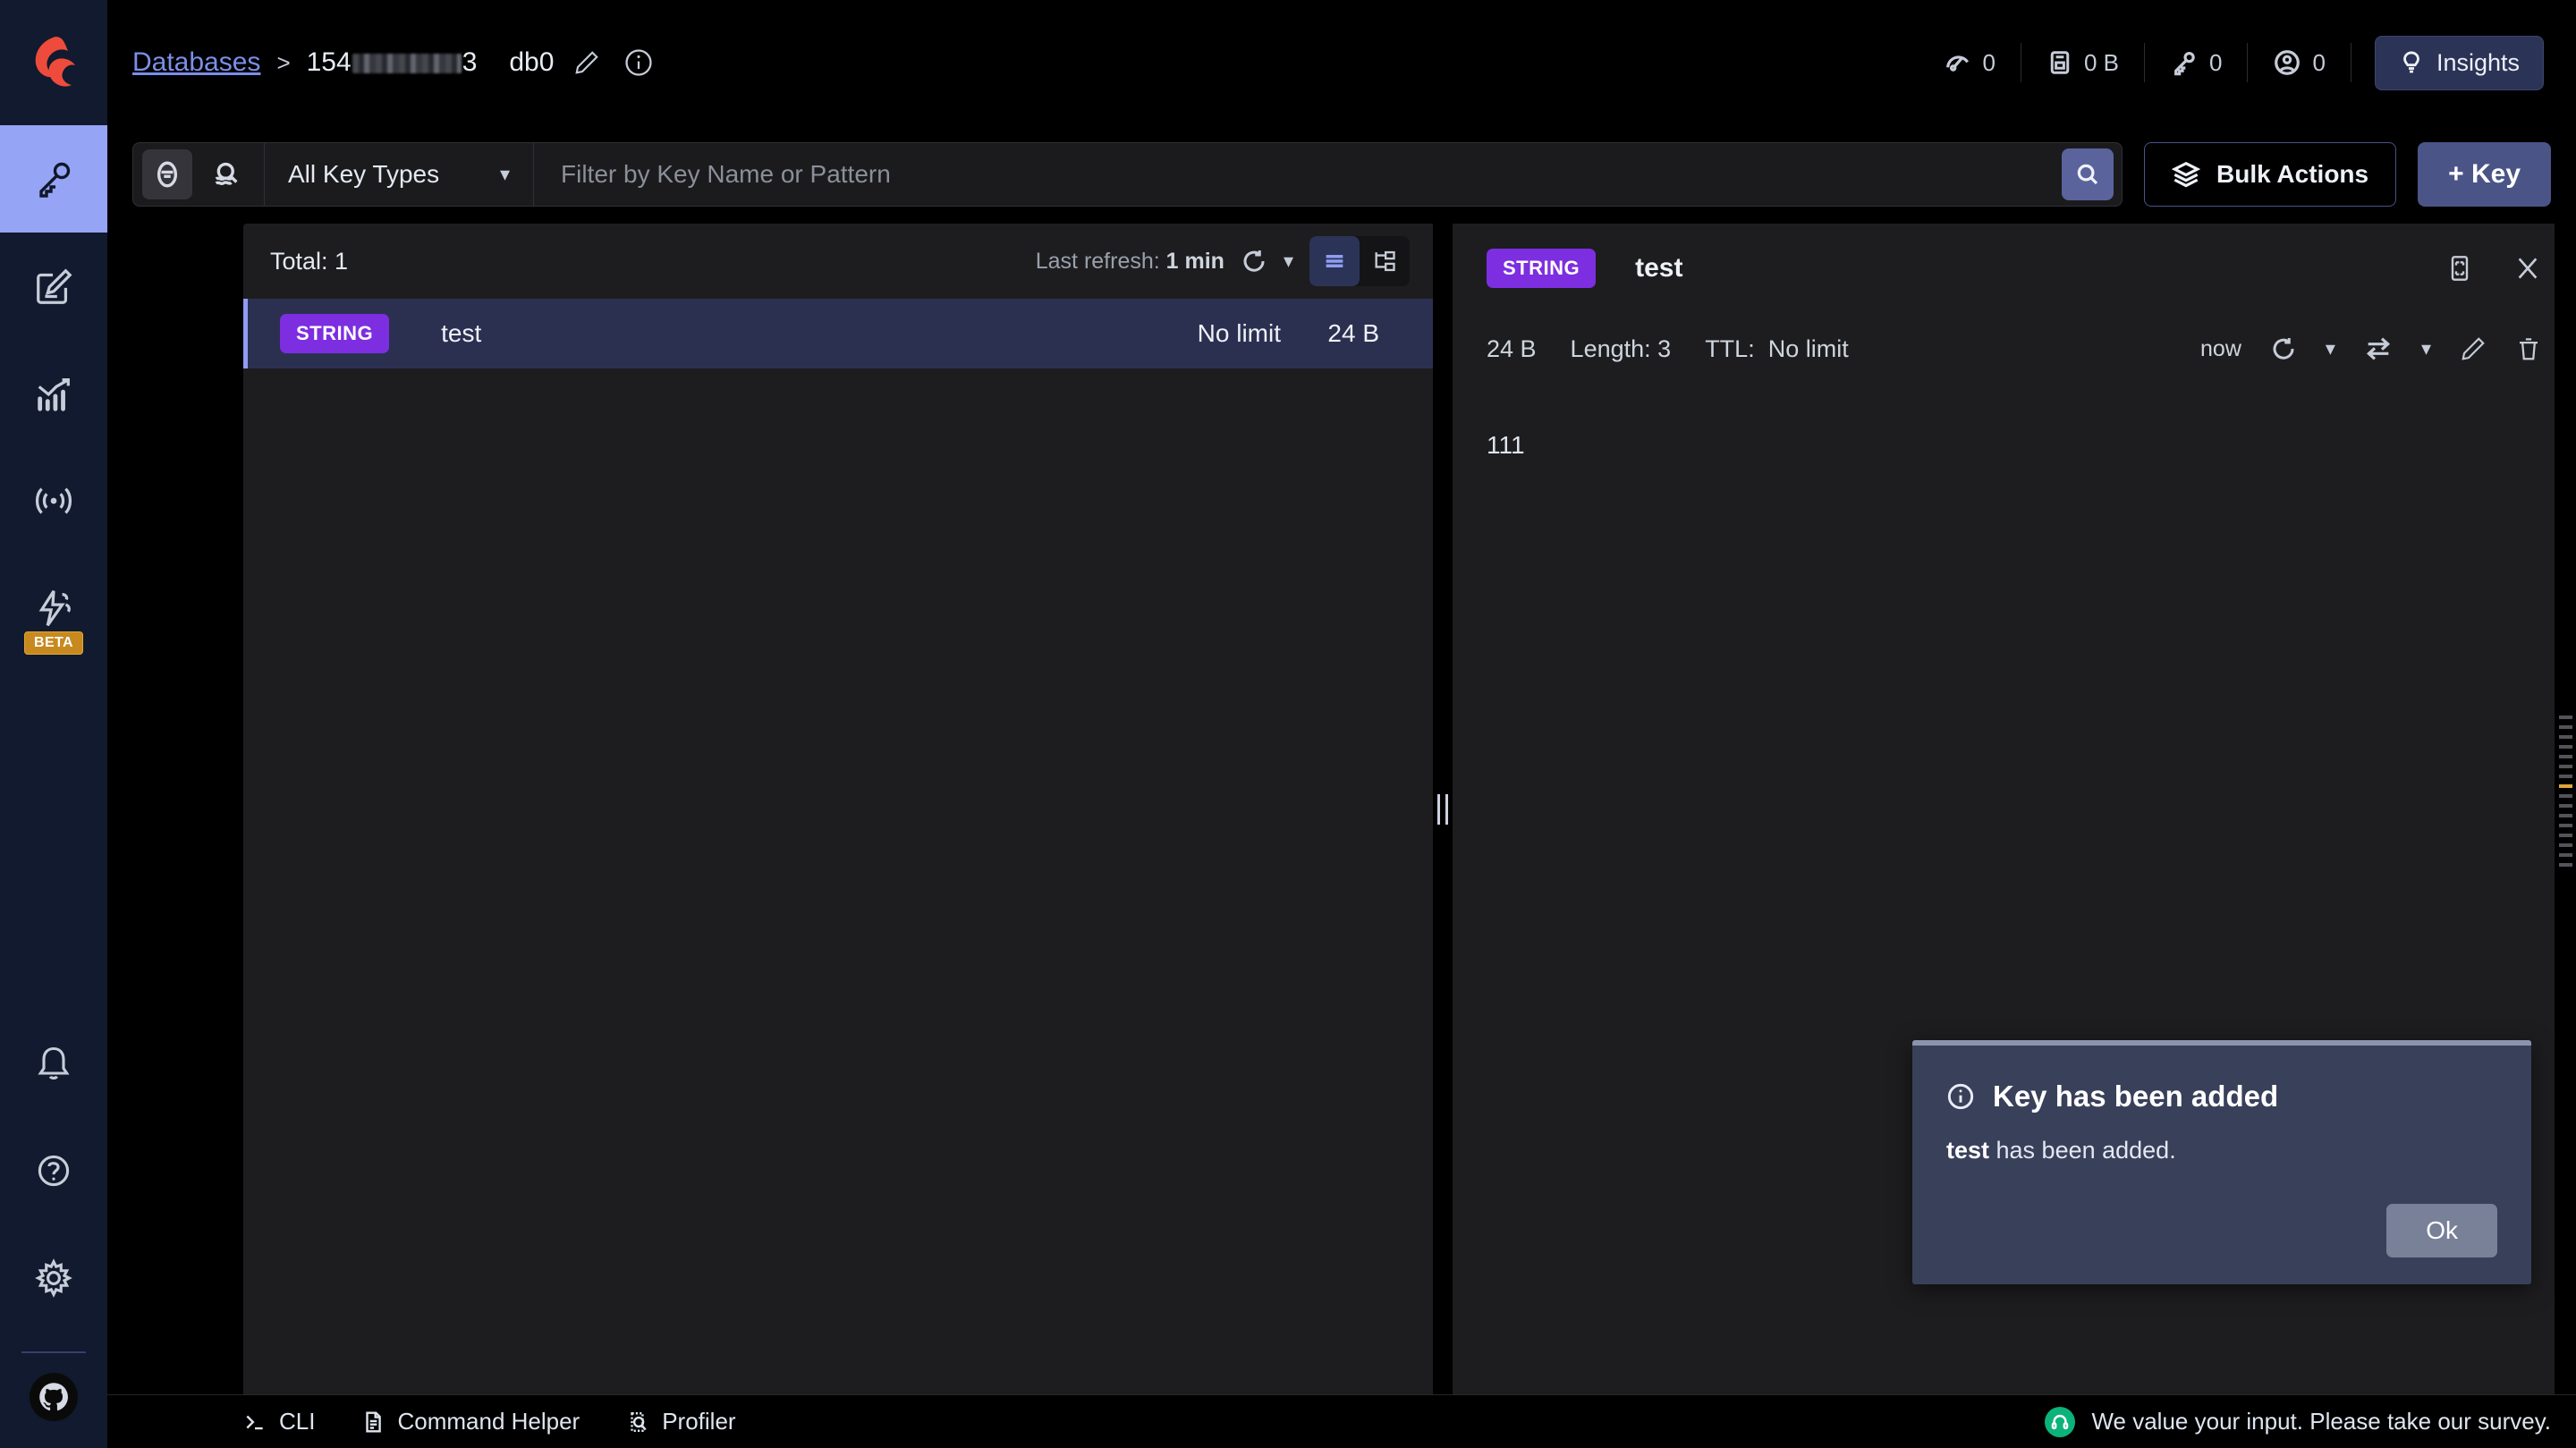  What do you see at coordinates (1385, 261) in the screenshot?
I see `tree-view-button` at bounding box center [1385, 261].